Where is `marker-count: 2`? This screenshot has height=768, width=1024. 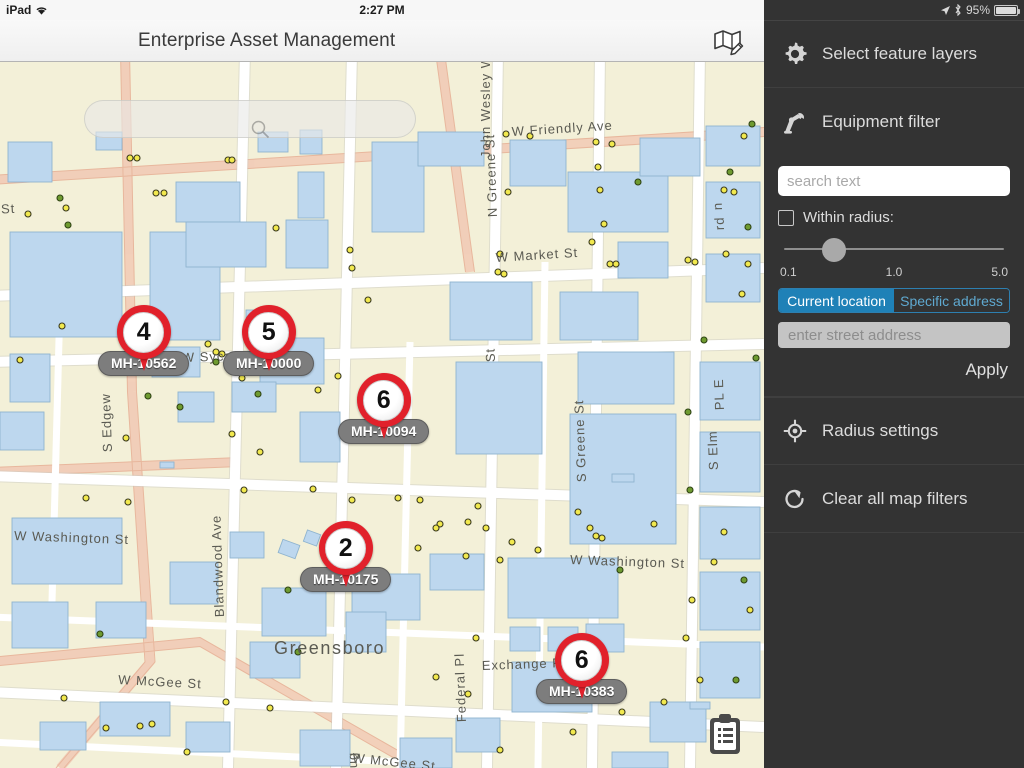
marker-count: 2 is located at coordinates (346, 548).